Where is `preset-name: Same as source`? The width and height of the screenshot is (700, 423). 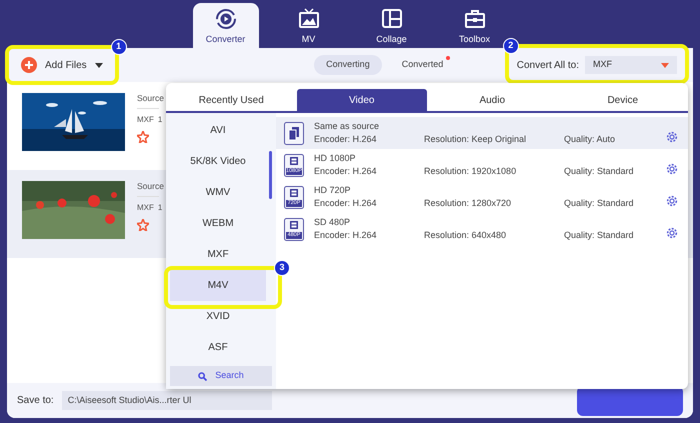 preset-name: Same as source is located at coordinates (347, 126).